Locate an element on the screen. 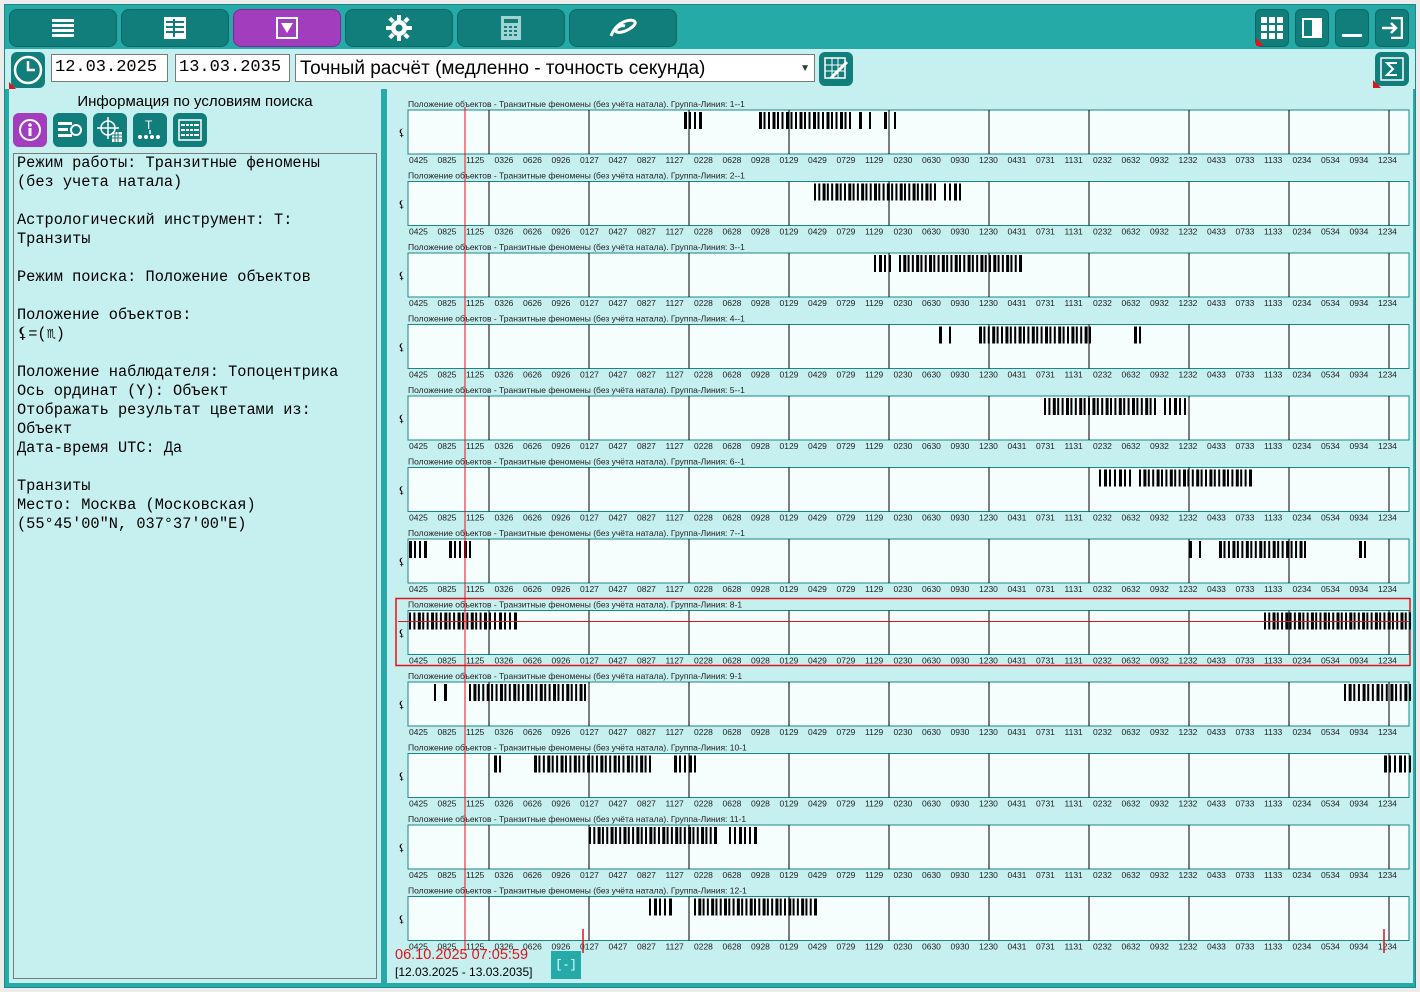 This screenshot has width=1420, height=992. search-settings-icon is located at coordinates (70, 129).